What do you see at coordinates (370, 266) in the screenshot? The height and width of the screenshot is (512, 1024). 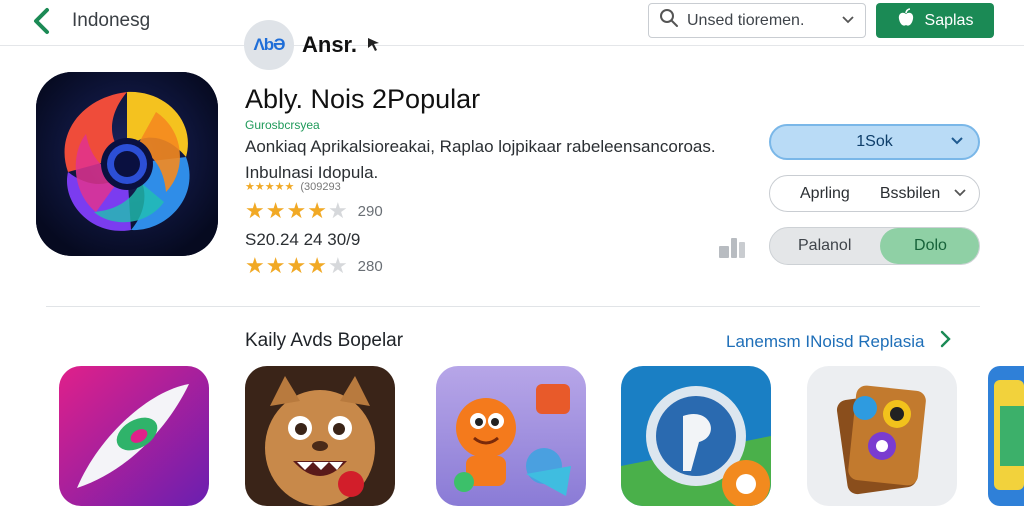 I see `rating-count: 280` at bounding box center [370, 266].